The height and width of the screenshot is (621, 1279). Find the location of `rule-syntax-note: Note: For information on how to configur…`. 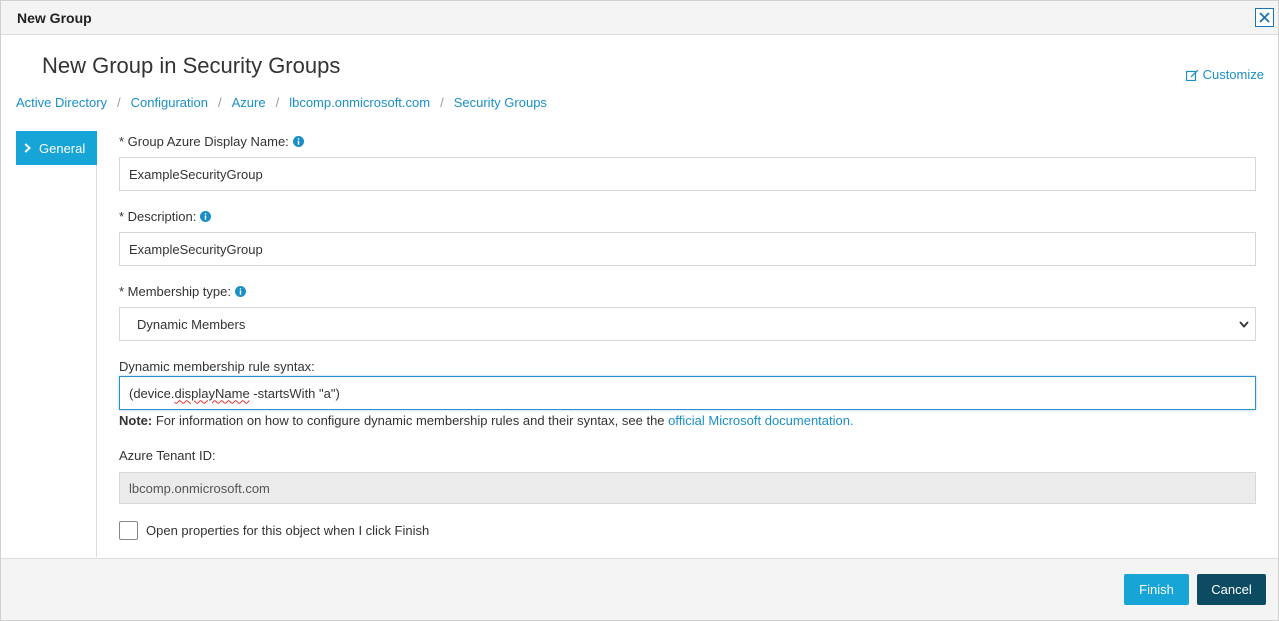

rule-syntax-note: Note: For information on how to configur… is located at coordinates (486, 420).